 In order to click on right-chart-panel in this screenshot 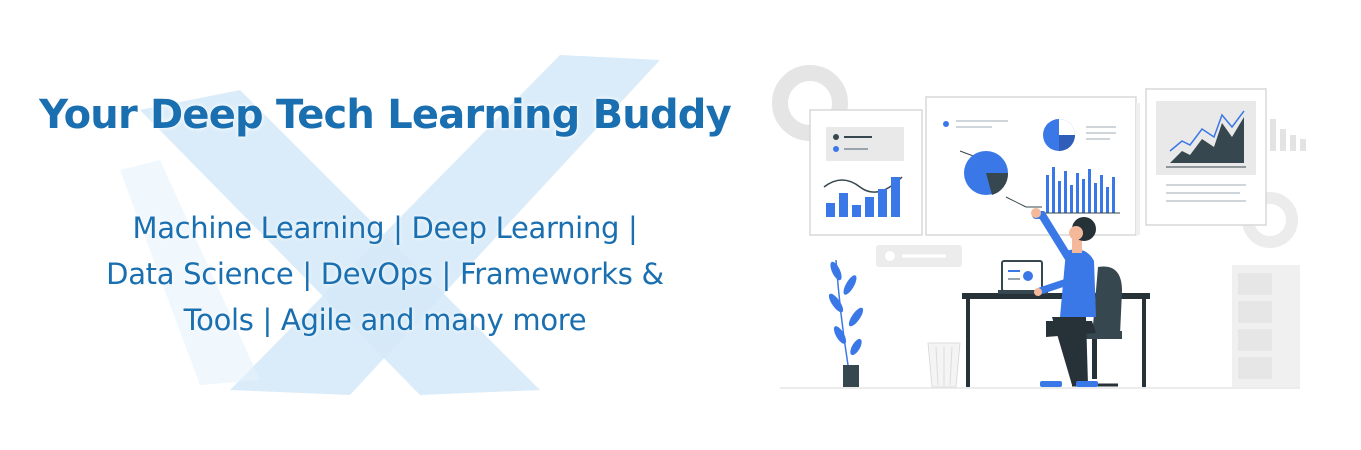, I will do `click(1206, 157)`.